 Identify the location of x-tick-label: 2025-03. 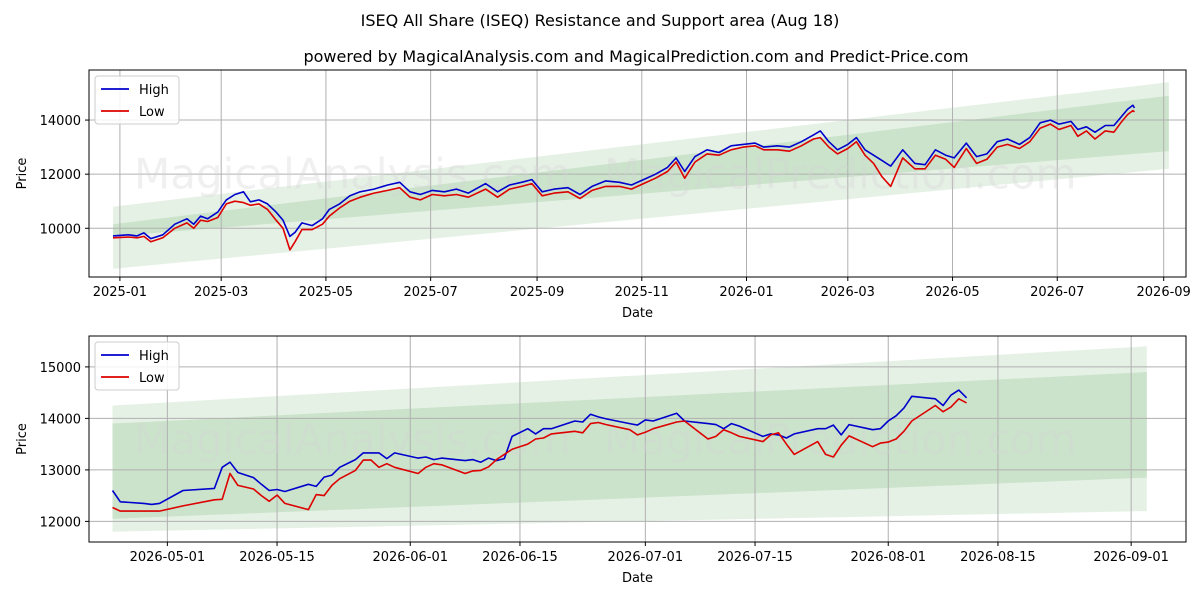
(221, 292).